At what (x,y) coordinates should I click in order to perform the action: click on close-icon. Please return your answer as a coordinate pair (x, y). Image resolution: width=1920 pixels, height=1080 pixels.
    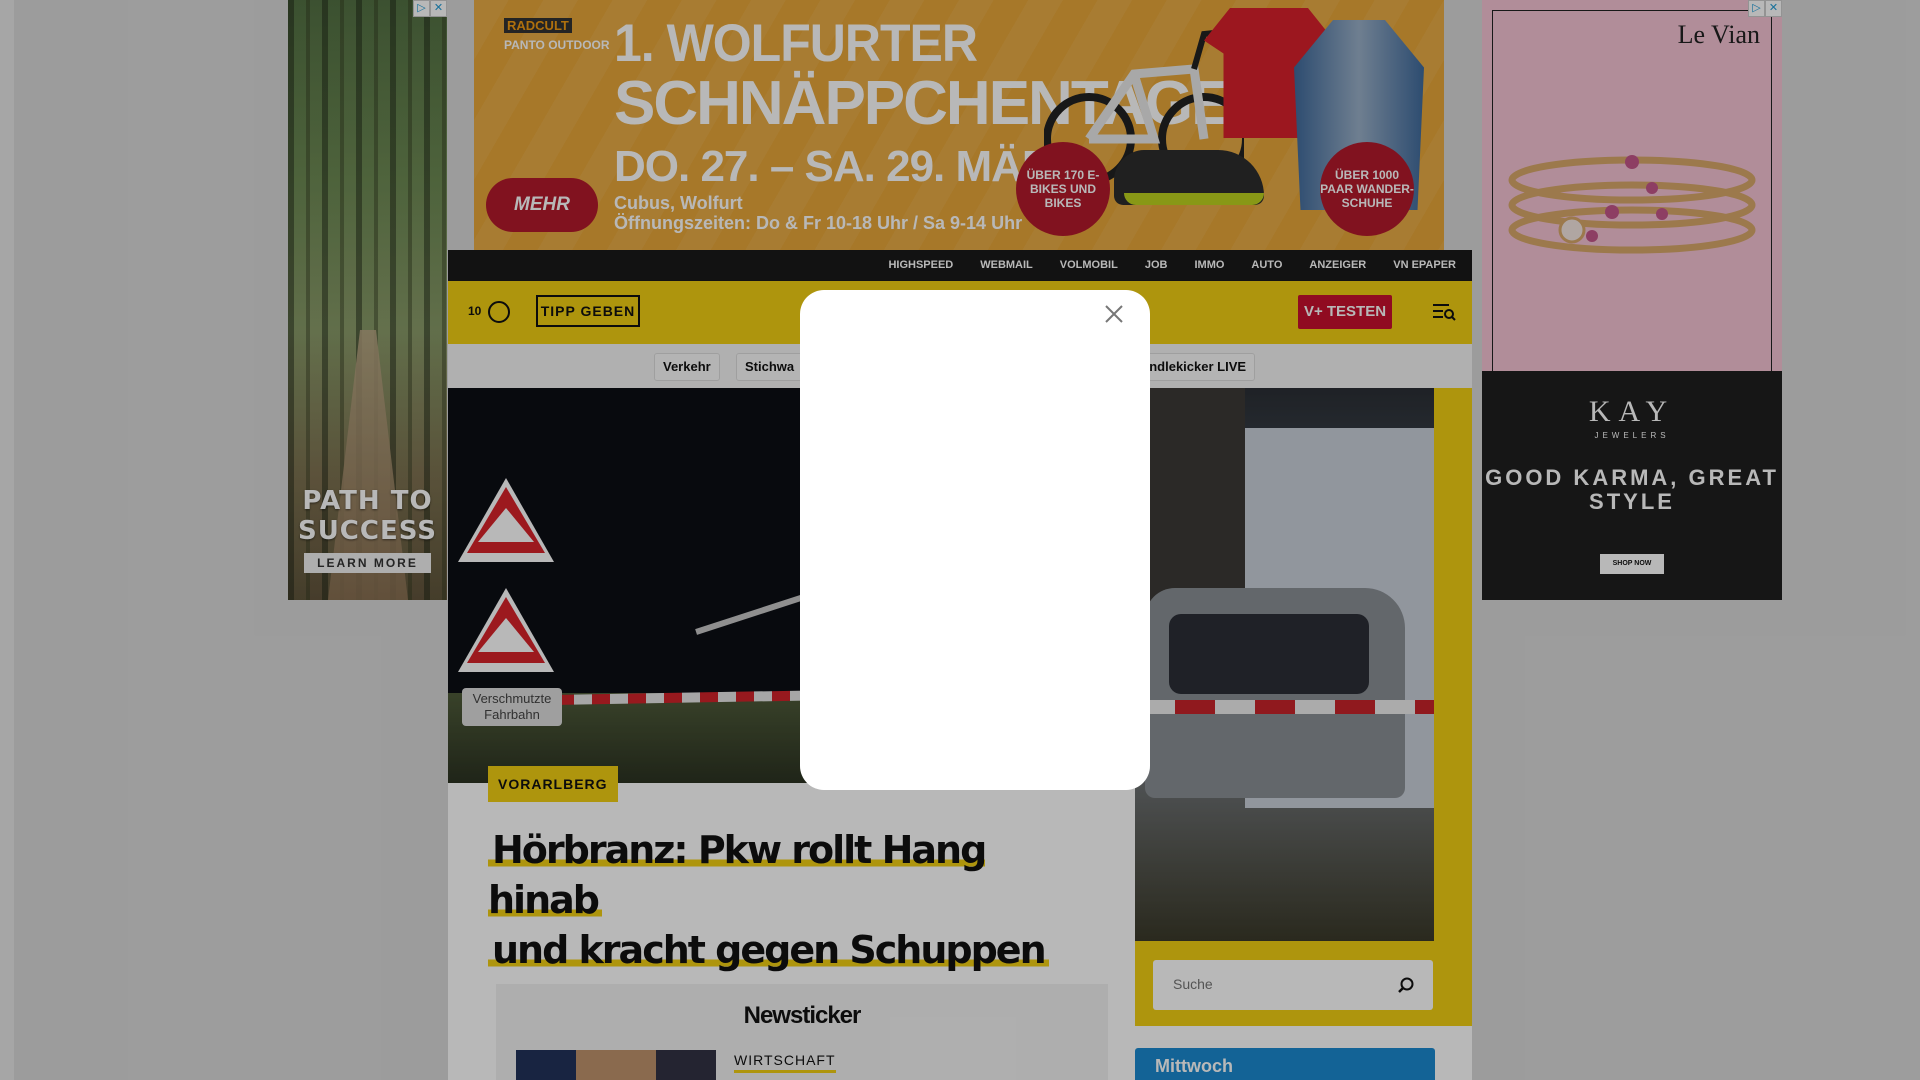
    Looking at the image, I should click on (1114, 314).